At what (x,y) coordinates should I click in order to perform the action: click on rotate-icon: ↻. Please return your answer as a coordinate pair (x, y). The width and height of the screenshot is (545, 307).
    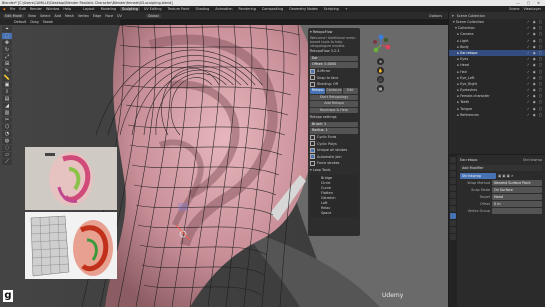
    Looking at the image, I should click on (7, 50).